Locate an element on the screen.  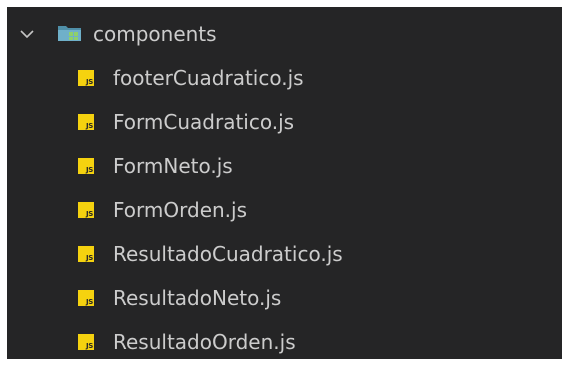
file-label: ResultadoNeto.js is located at coordinates (197, 298).